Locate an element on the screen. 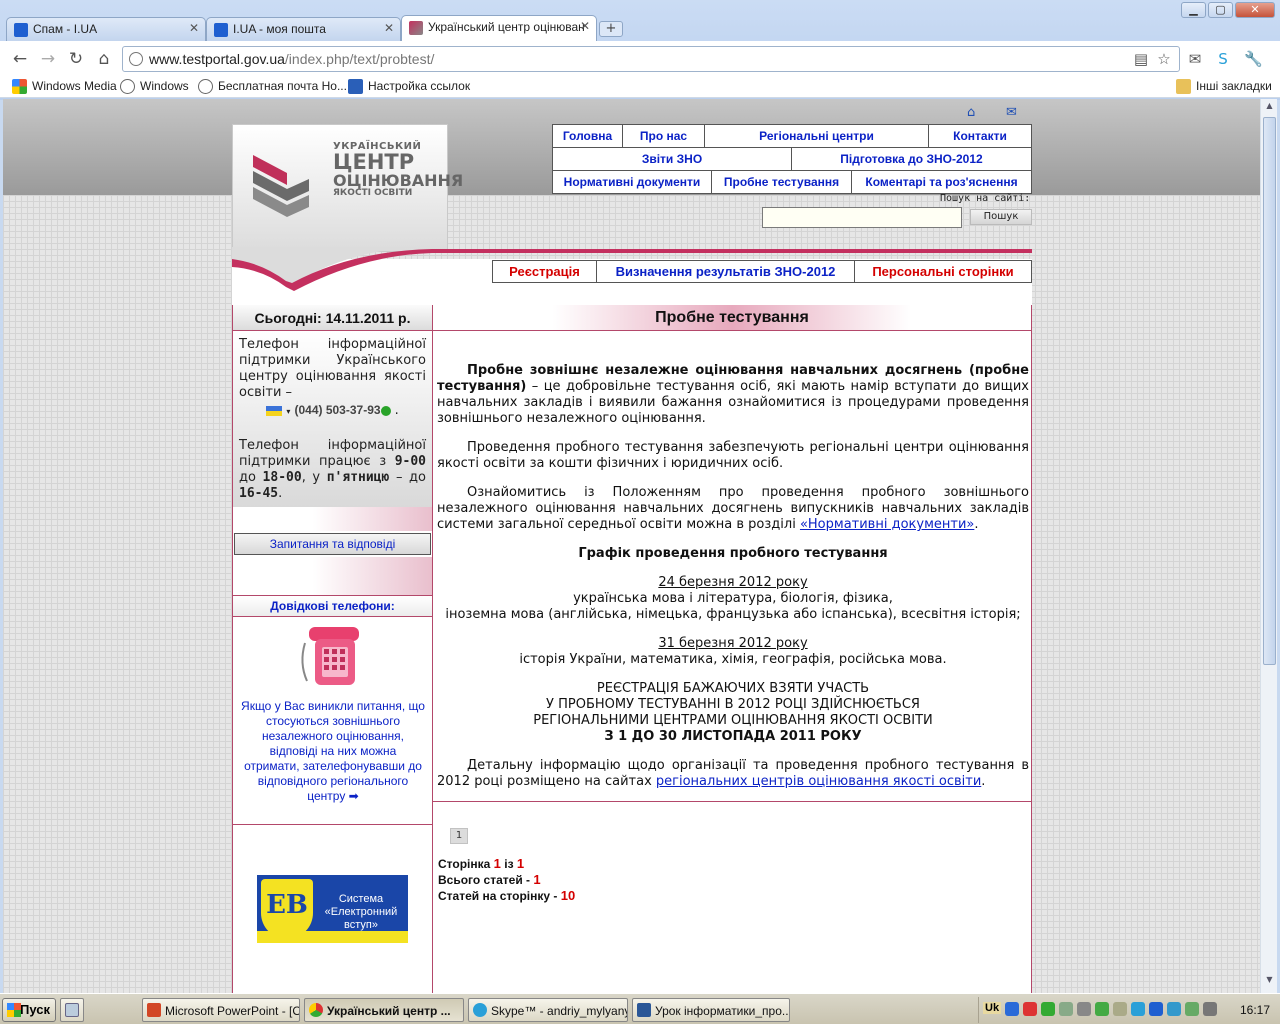  telephone-icon is located at coordinates (330, 656).